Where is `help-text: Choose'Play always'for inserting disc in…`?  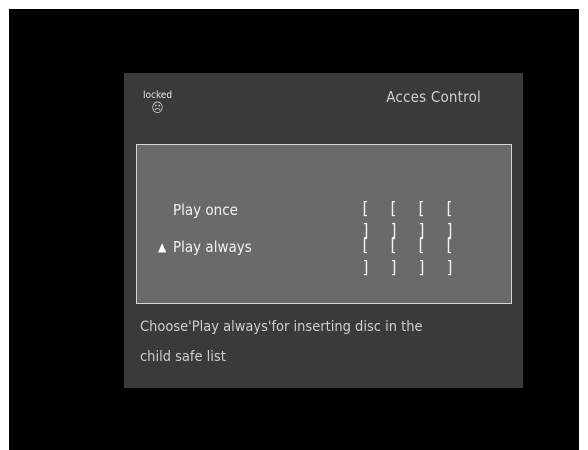 help-text: Choose'Play always'for inserting disc in… is located at coordinates (325, 342).